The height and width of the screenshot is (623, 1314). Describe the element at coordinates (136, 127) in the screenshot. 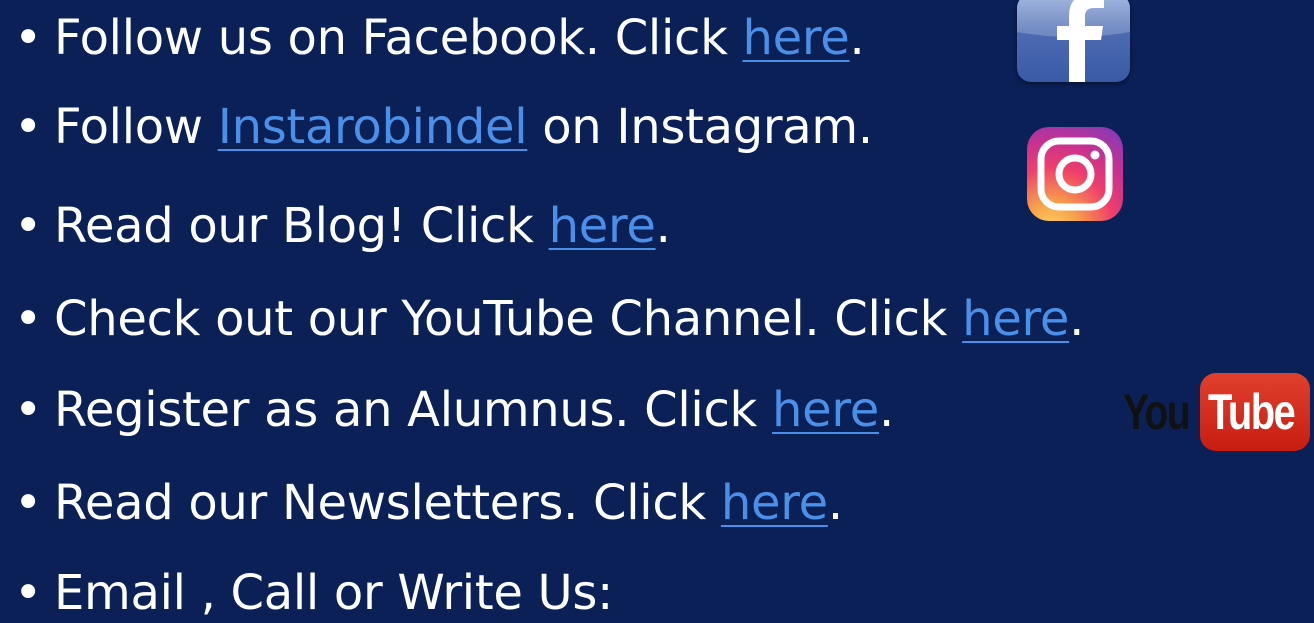

I see `bullet-text: Follow` at that location.